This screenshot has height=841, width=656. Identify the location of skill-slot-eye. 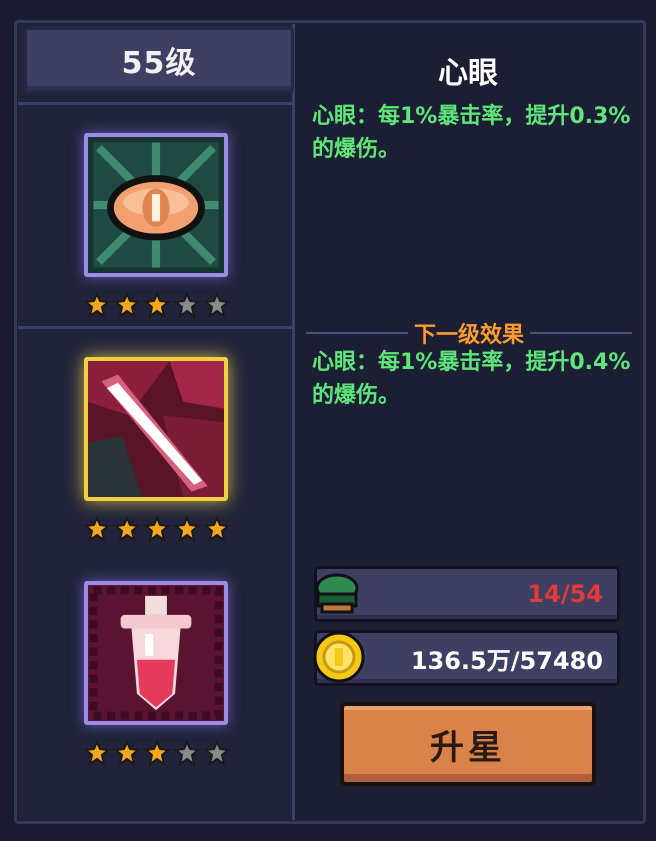
(156, 205).